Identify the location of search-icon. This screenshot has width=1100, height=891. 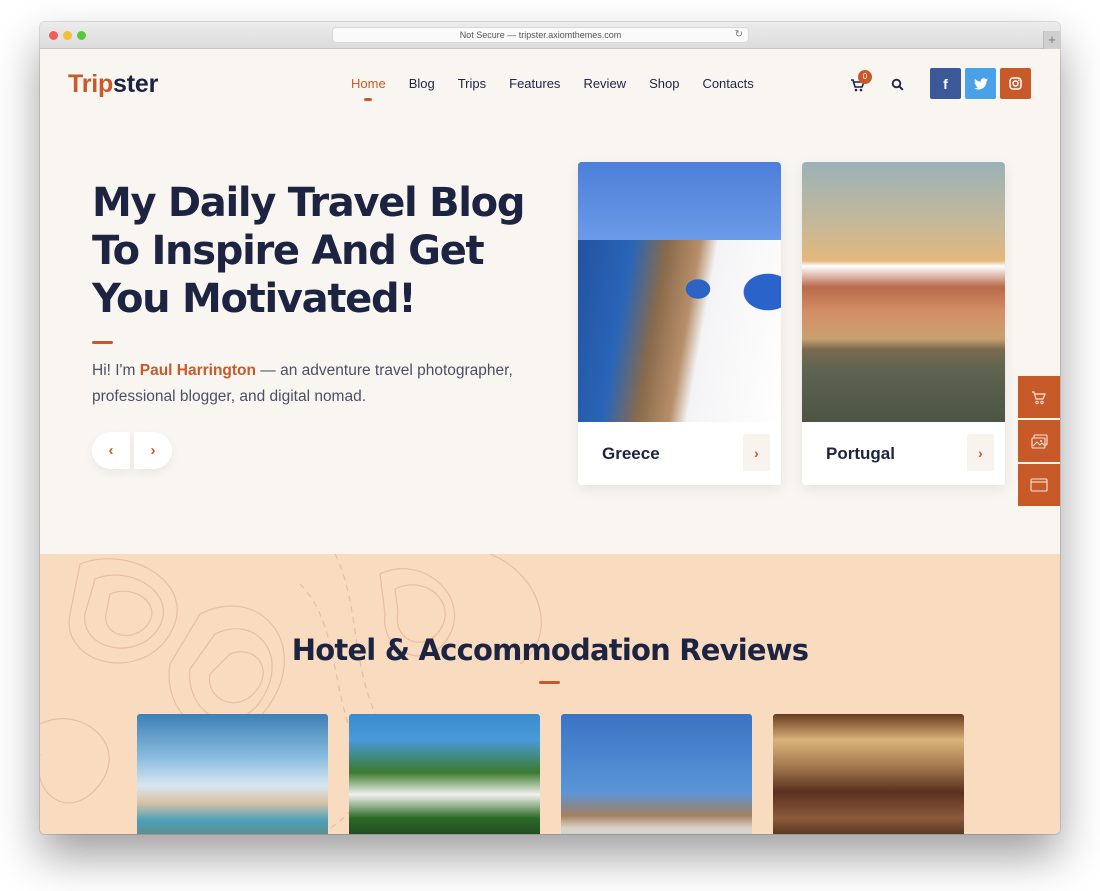
(897, 84).